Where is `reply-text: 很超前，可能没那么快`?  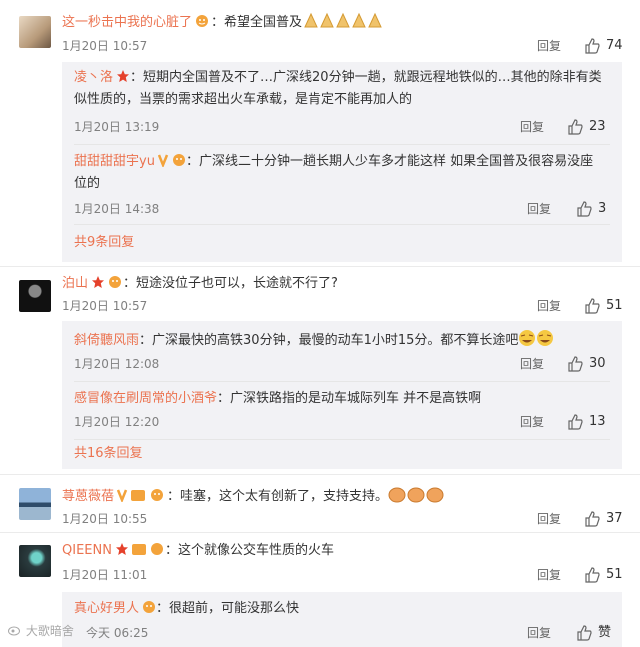 reply-text: 很超前，可能没那么快 is located at coordinates (234, 608).